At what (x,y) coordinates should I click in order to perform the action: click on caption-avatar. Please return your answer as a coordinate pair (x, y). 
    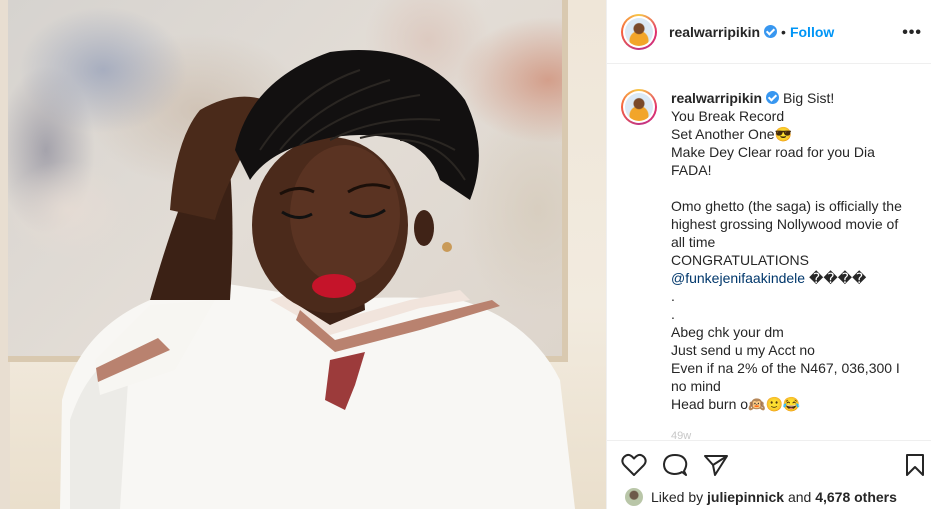
    Looking at the image, I should click on (639, 107).